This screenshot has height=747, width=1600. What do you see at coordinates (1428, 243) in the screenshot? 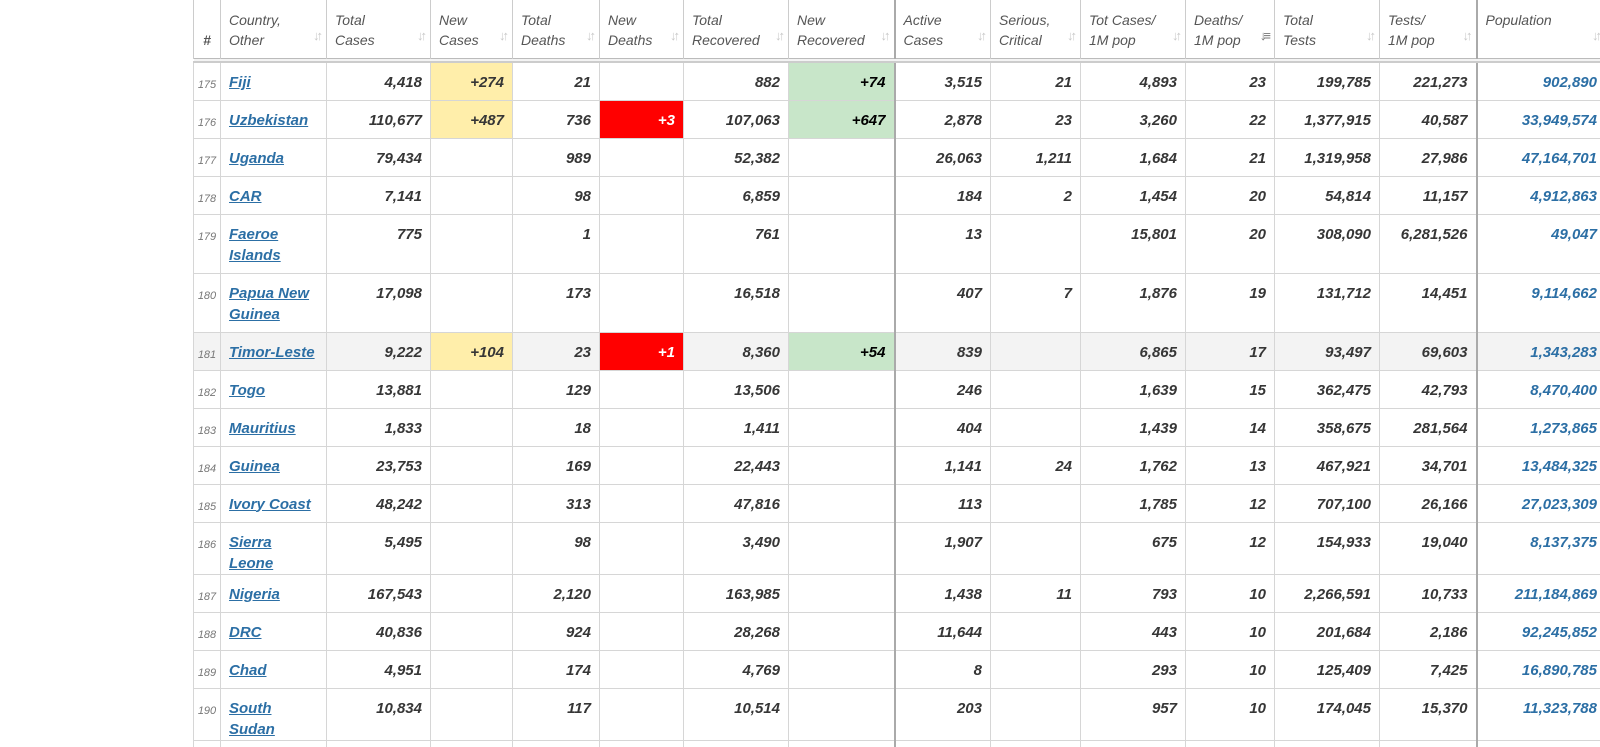
I see `cell-tests-1m: 6,281,526` at bounding box center [1428, 243].